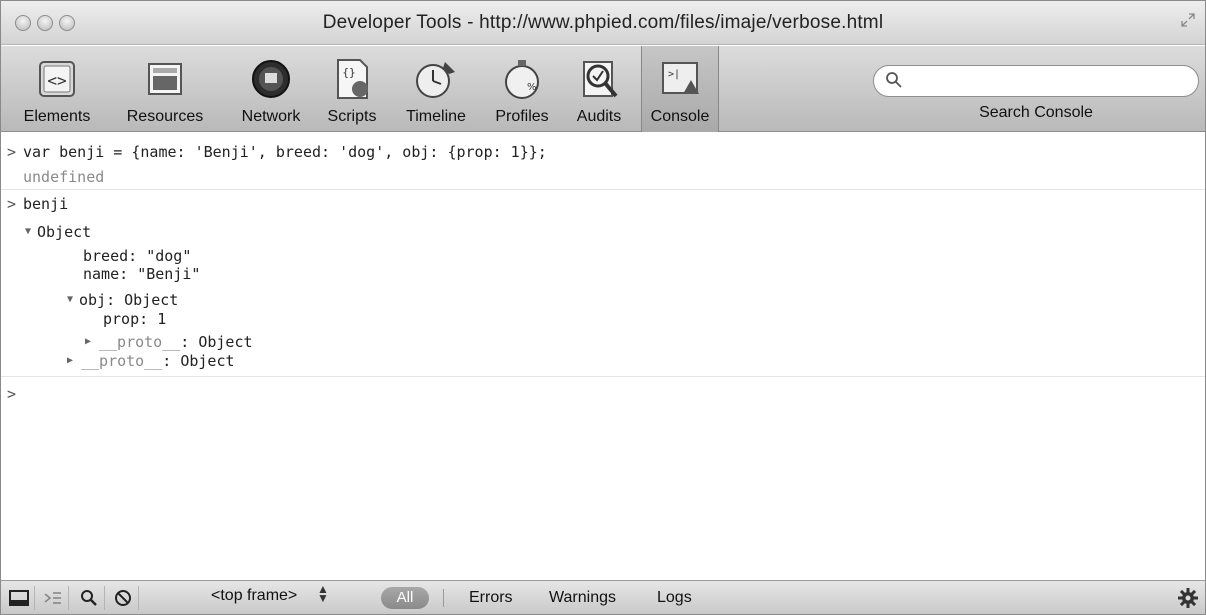 This screenshot has height=615, width=1206. I want to click on tab-resources-label: Resources, so click(165, 116).